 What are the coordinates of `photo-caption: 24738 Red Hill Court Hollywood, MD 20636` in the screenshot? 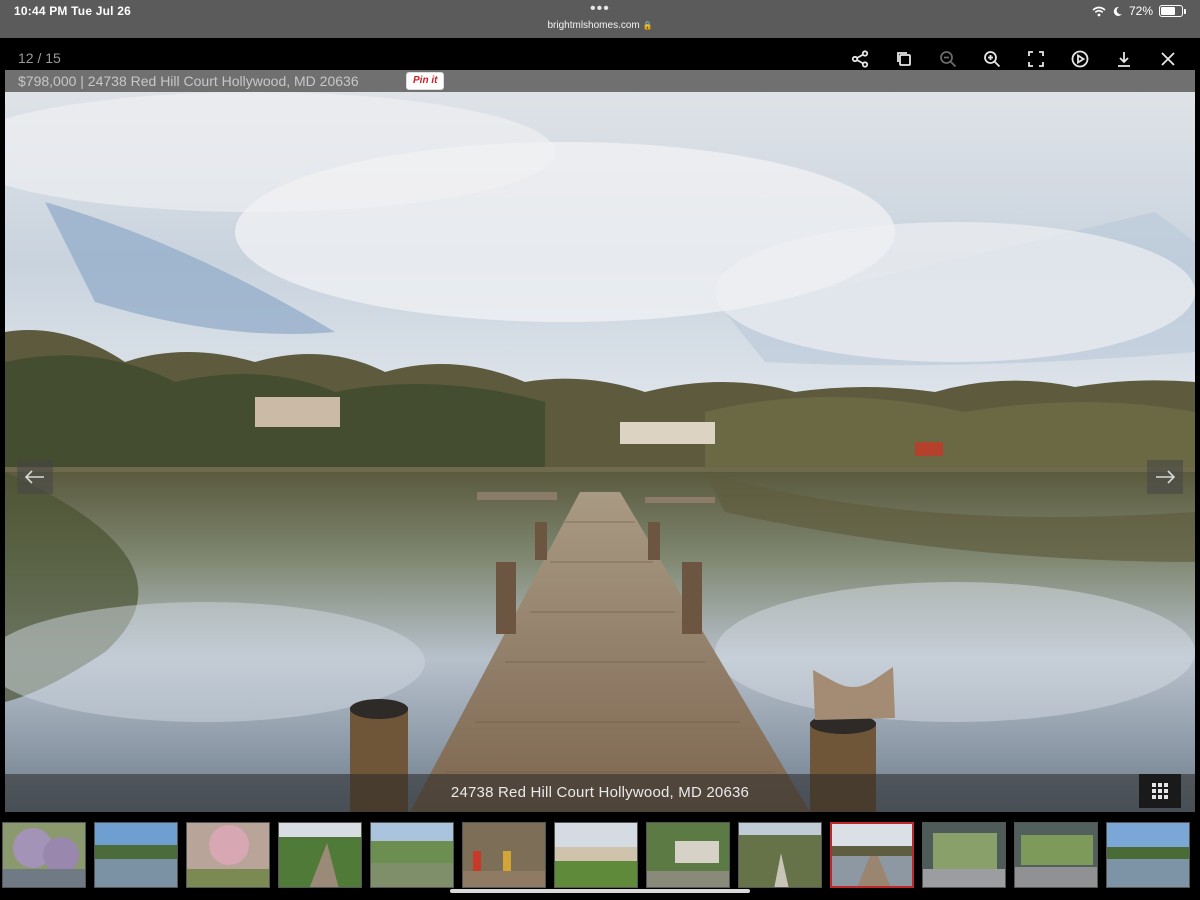 It's located at (600, 792).